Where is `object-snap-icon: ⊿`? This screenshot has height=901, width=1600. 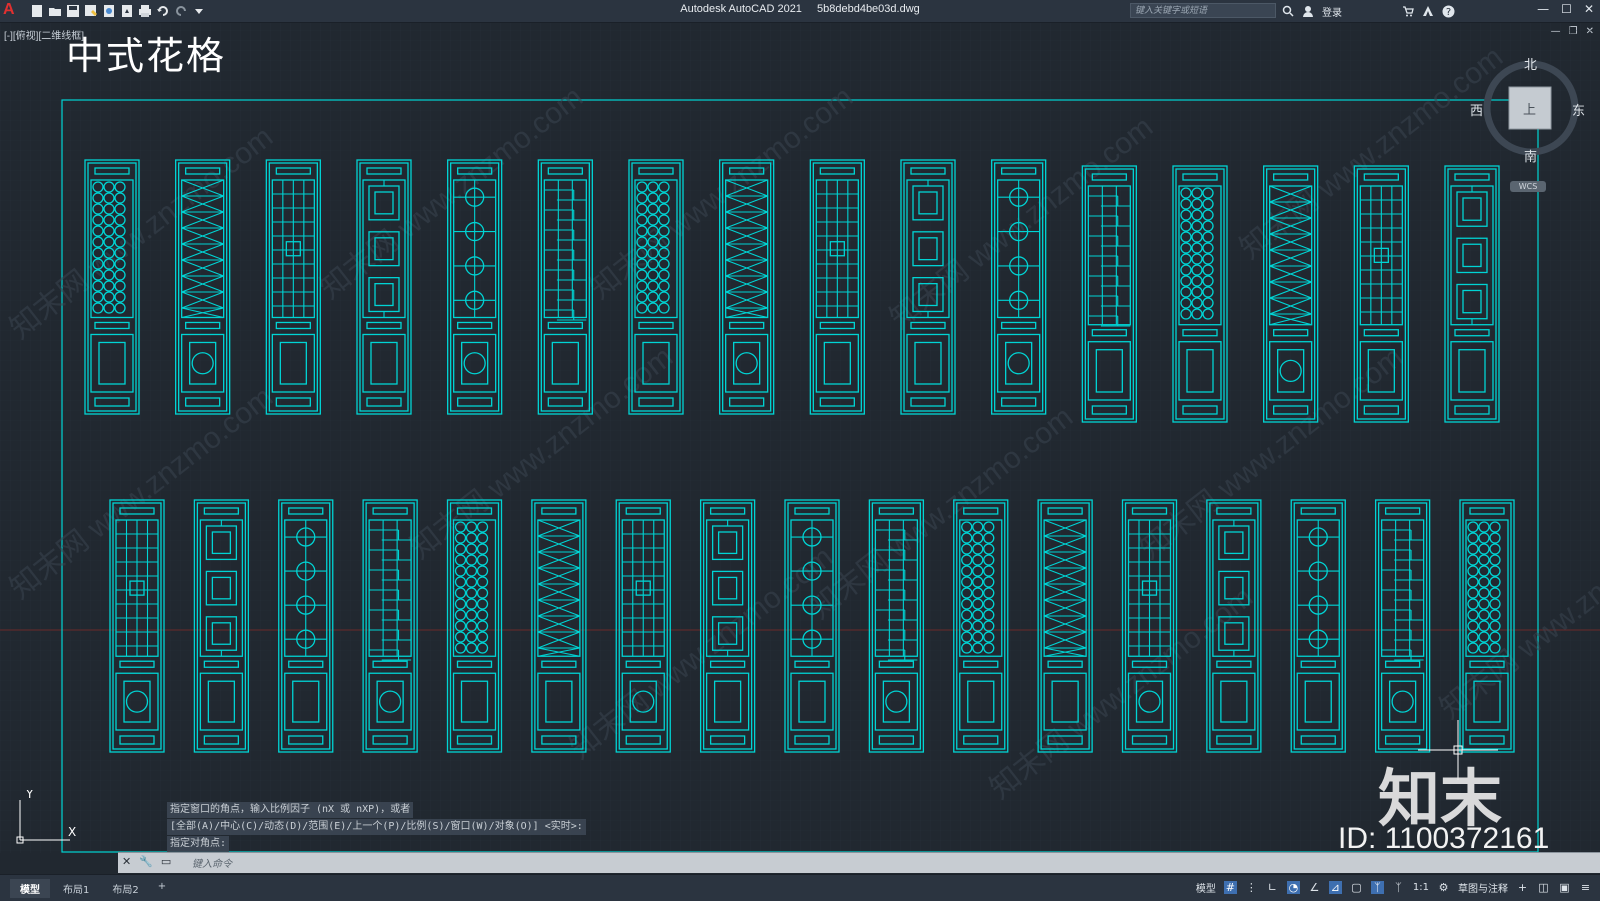
object-snap-icon: ⊿ is located at coordinates (1335, 887).